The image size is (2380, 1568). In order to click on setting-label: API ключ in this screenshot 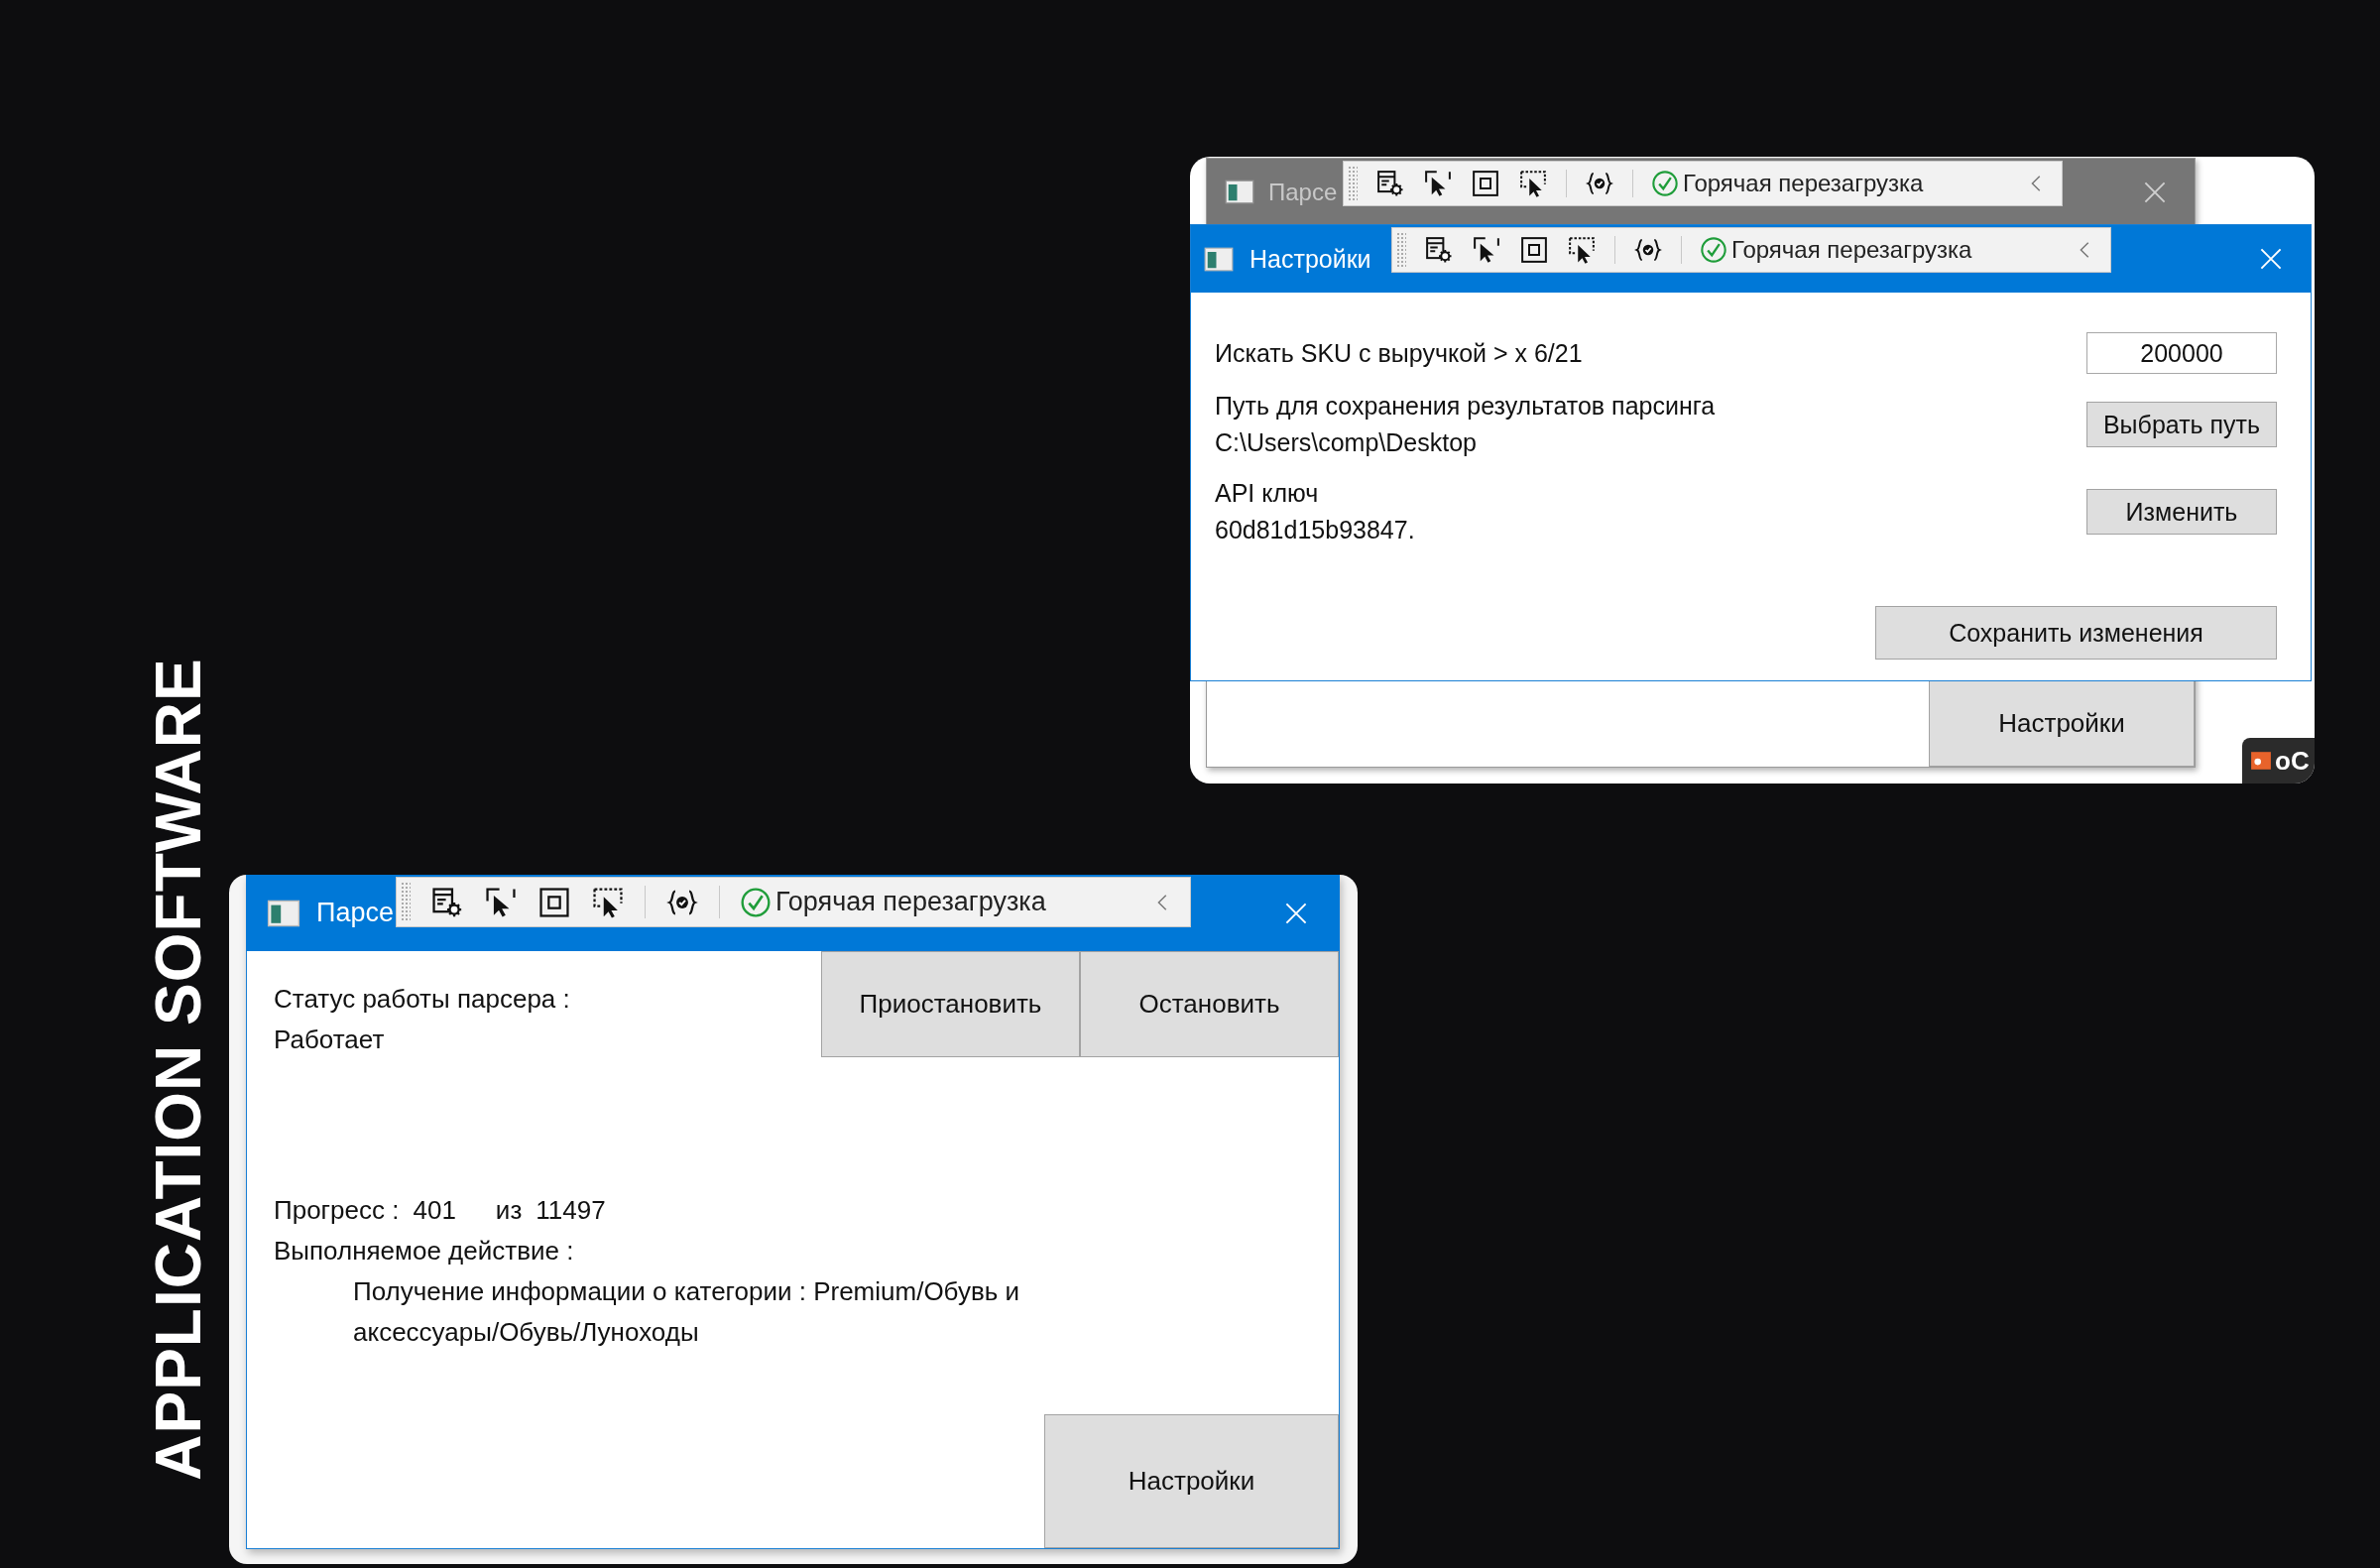, I will do `click(1267, 493)`.